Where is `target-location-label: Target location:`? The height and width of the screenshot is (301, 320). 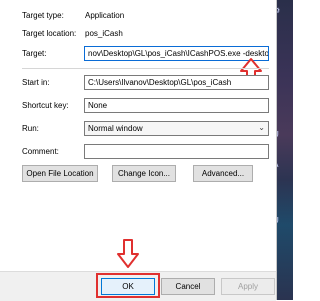
target-location-label: Target location: is located at coordinates (49, 33).